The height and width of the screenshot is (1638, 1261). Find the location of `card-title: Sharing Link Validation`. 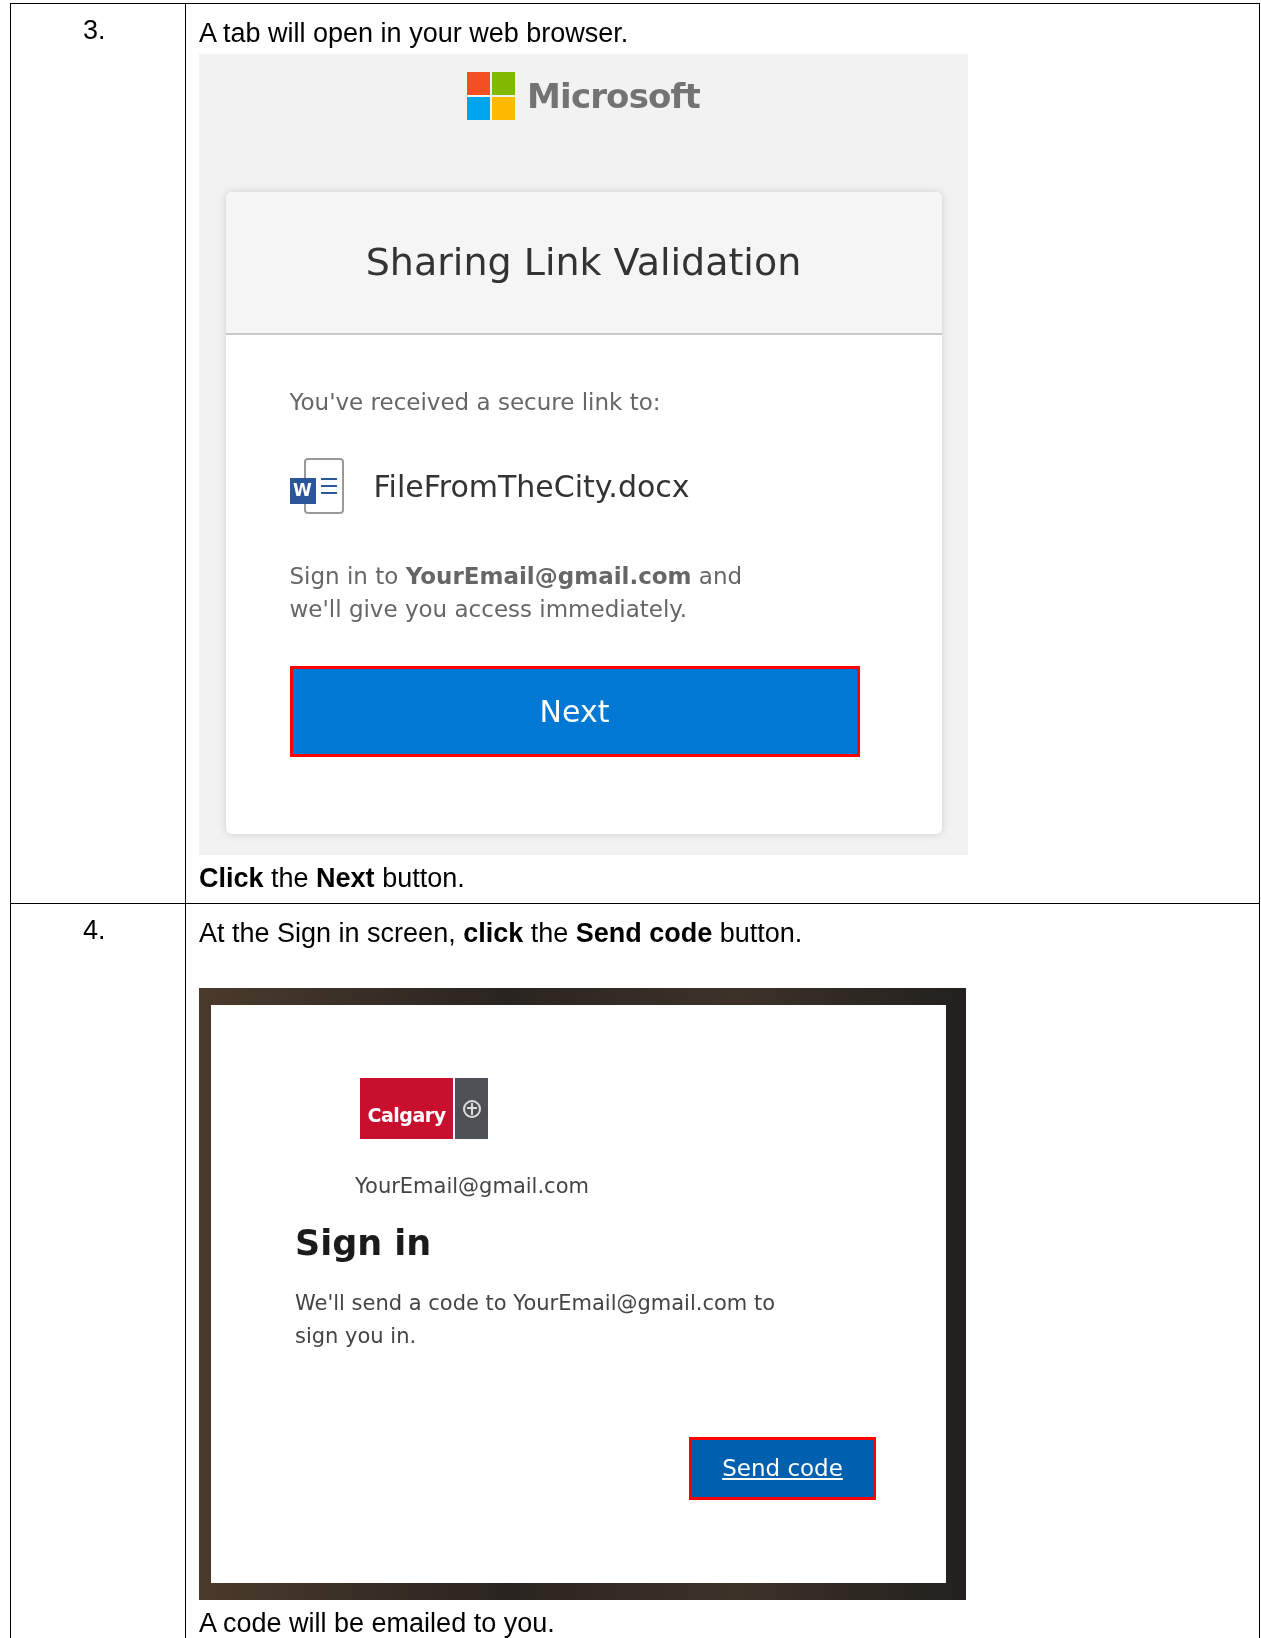

card-title: Sharing Link Validation is located at coordinates (583, 262).